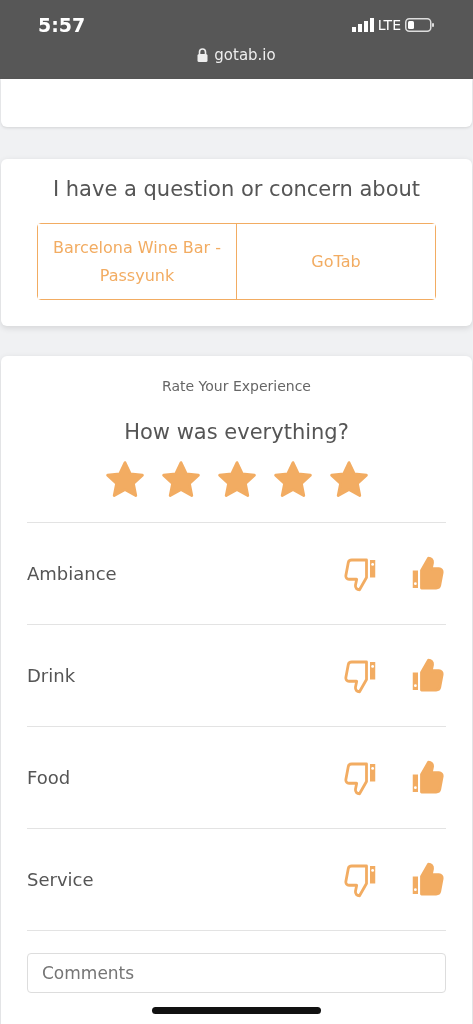 This screenshot has width=473, height=1024. What do you see at coordinates (245, 55) in the screenshot?
I see `url-text: gotab.io` at bounding box center [245, 55].